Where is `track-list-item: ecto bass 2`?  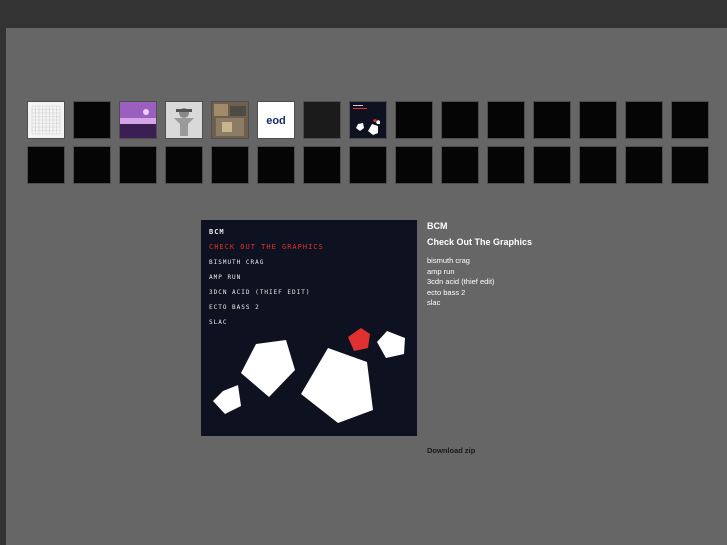
track-list-item: ecto bass 2 is located at coordinates (446, 292).